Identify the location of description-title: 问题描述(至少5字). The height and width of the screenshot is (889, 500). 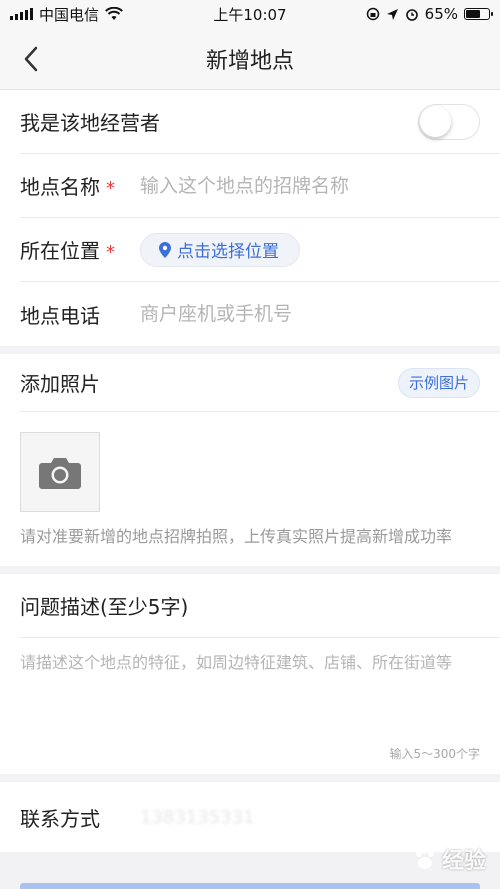
(260, 606).